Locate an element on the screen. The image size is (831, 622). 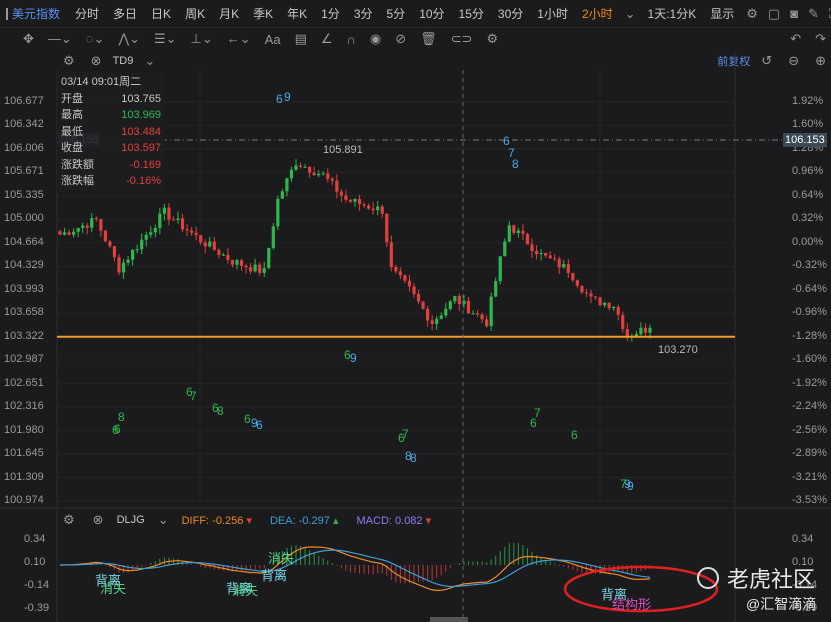
price-axis-label: 105.671 is located at coordinates (24, 171).